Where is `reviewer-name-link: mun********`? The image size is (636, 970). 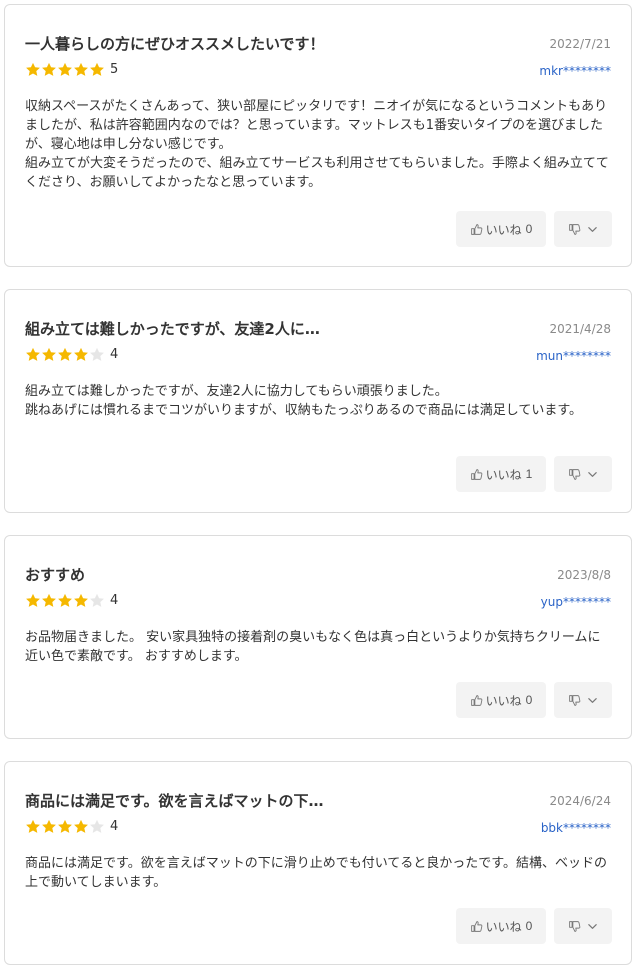
reviewer-name-link: mun******** is located at coordinates (573, 356).